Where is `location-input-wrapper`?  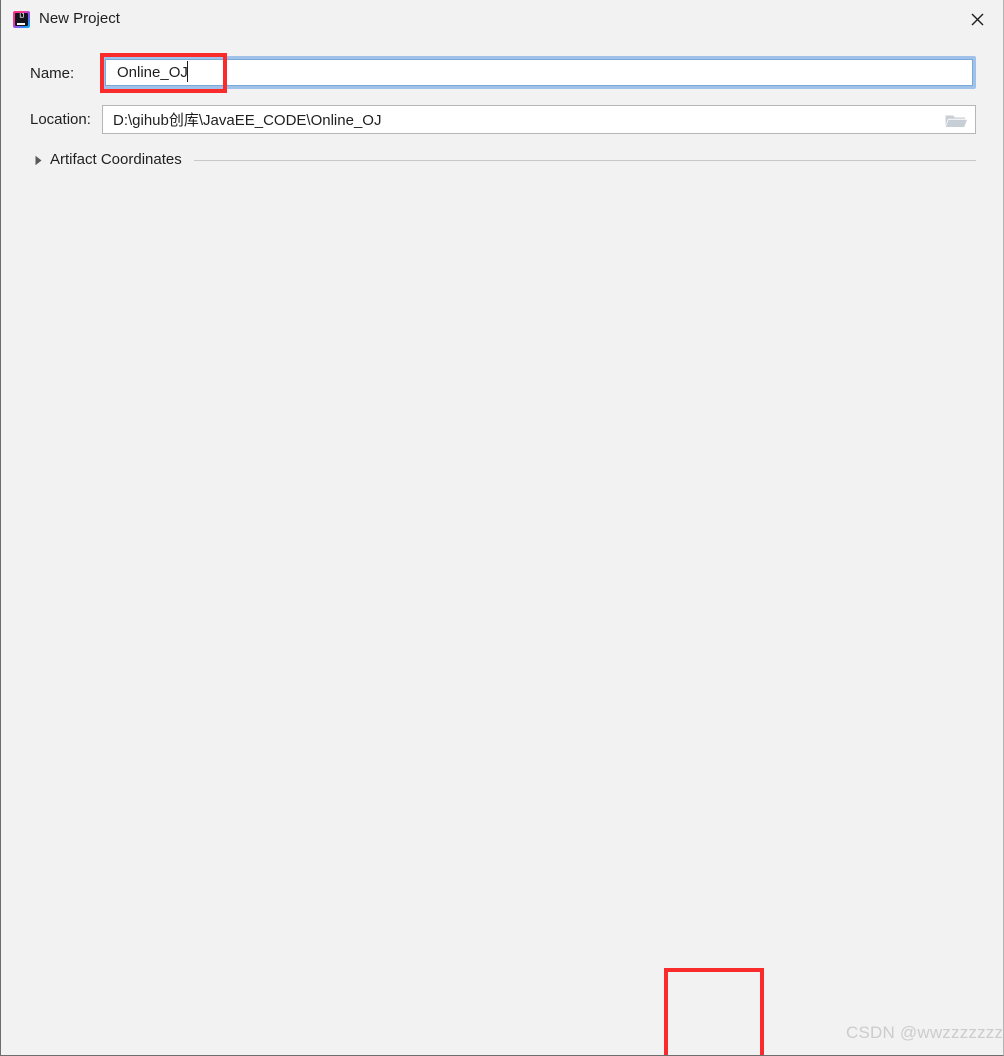
location-input-wrapper is located at coordinates (539, 119).